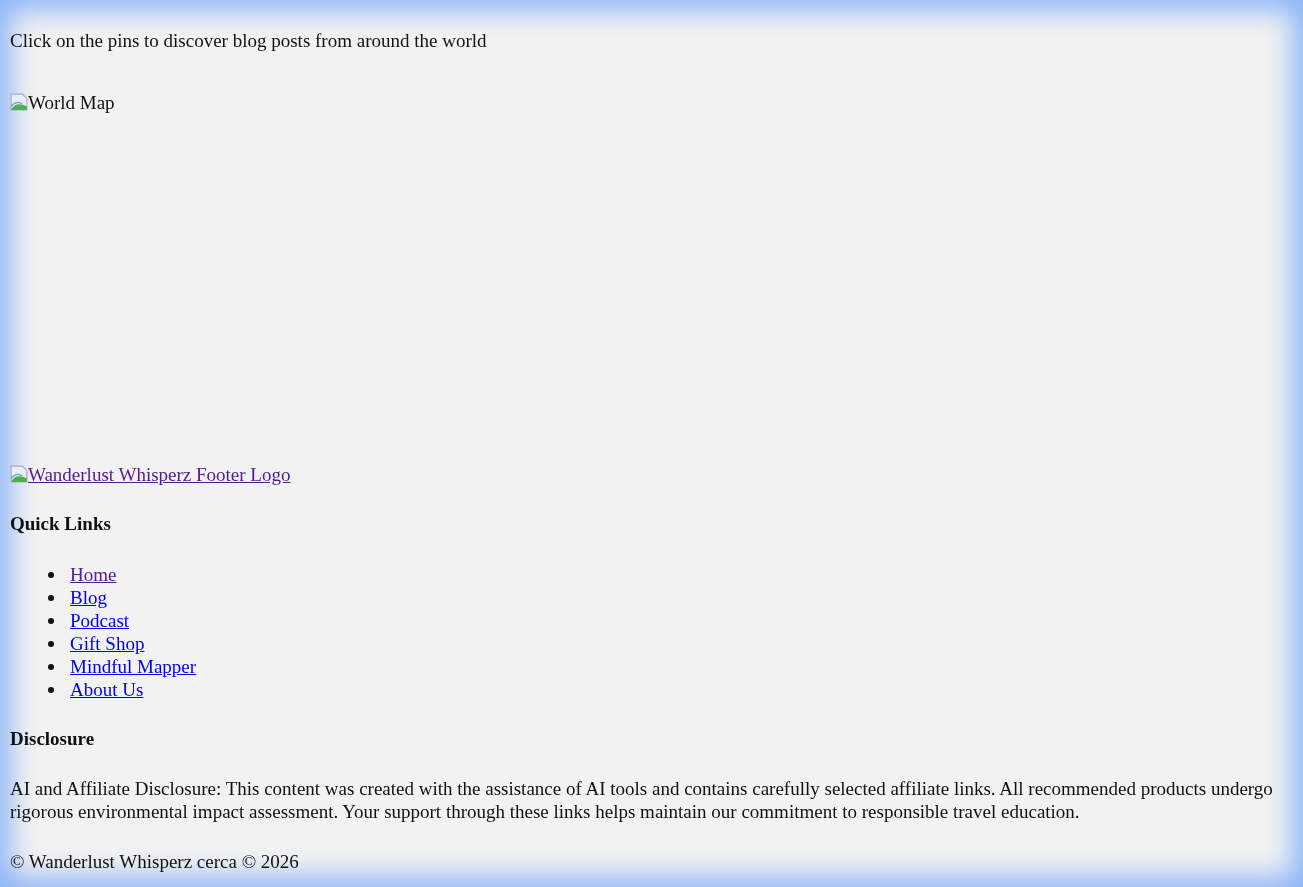 The height and width of the screenshot is (887, 1303). I want to click on nav-link: Home, so click(93, 574).